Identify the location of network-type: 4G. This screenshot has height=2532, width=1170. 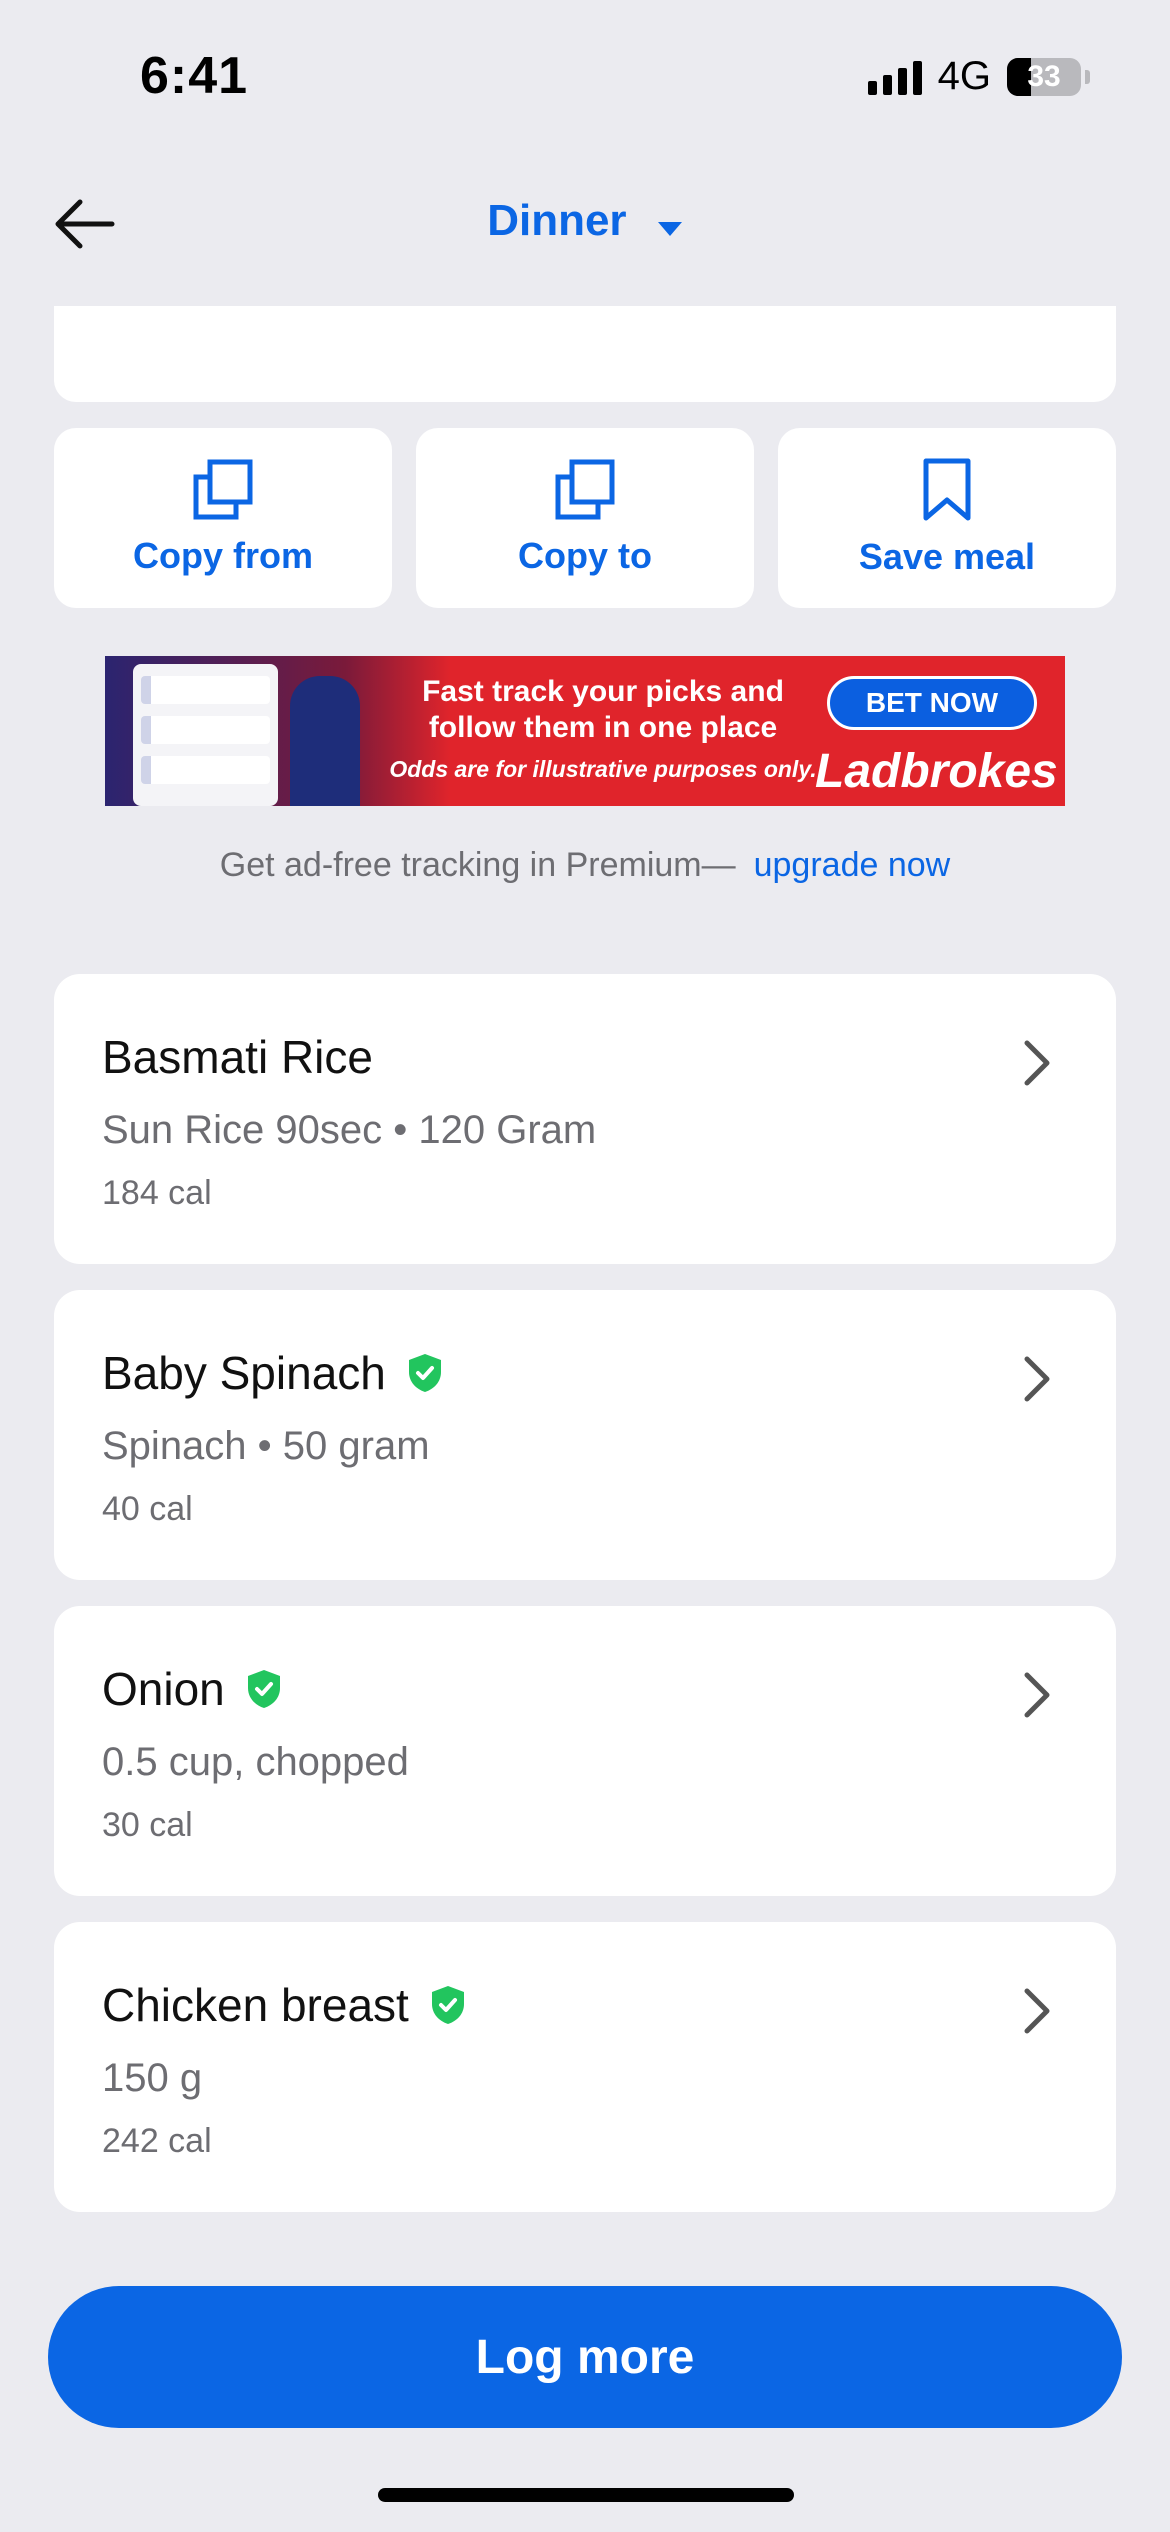
(964, 76).